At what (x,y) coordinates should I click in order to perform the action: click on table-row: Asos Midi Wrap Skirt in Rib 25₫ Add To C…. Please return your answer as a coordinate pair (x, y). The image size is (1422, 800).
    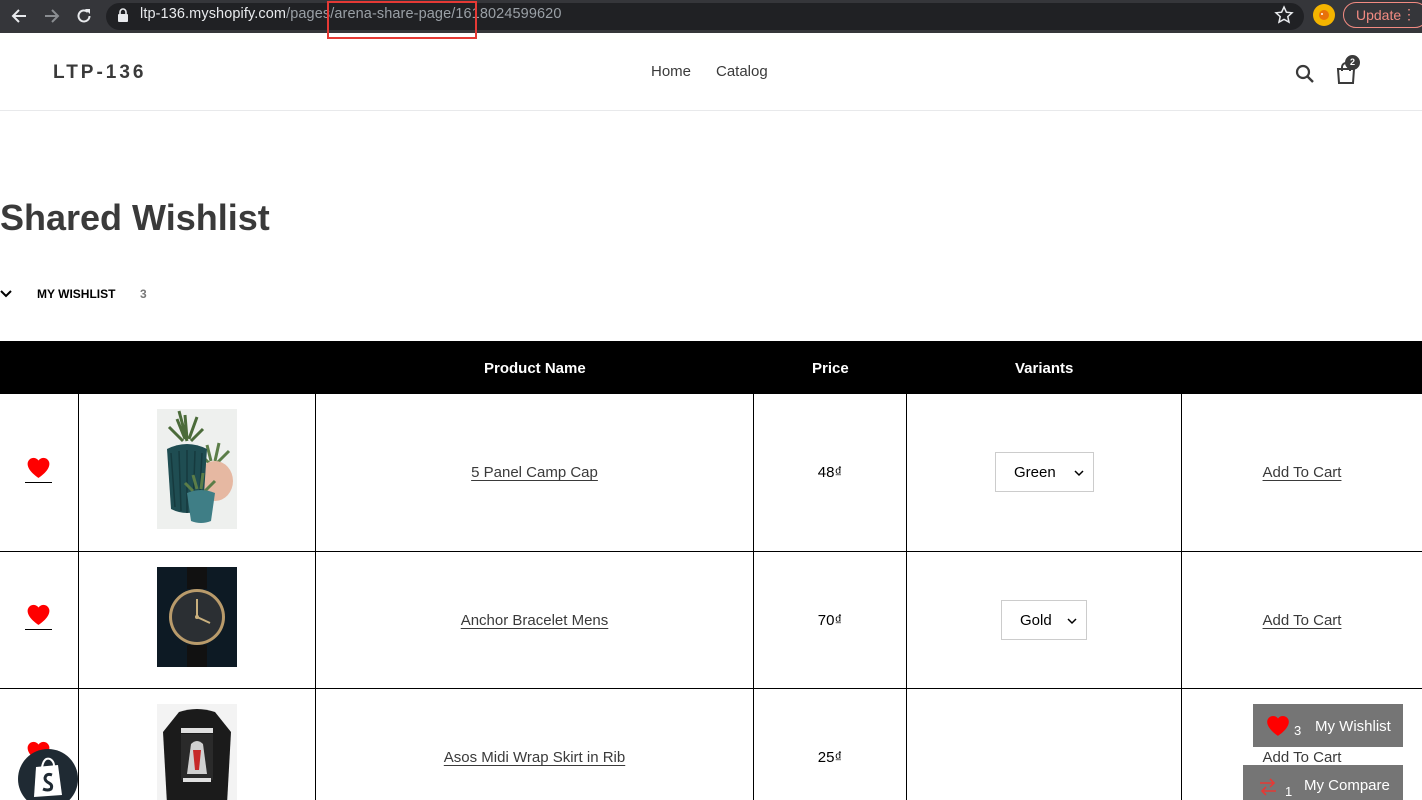
    Looking at the image, I should click on (711, 744).